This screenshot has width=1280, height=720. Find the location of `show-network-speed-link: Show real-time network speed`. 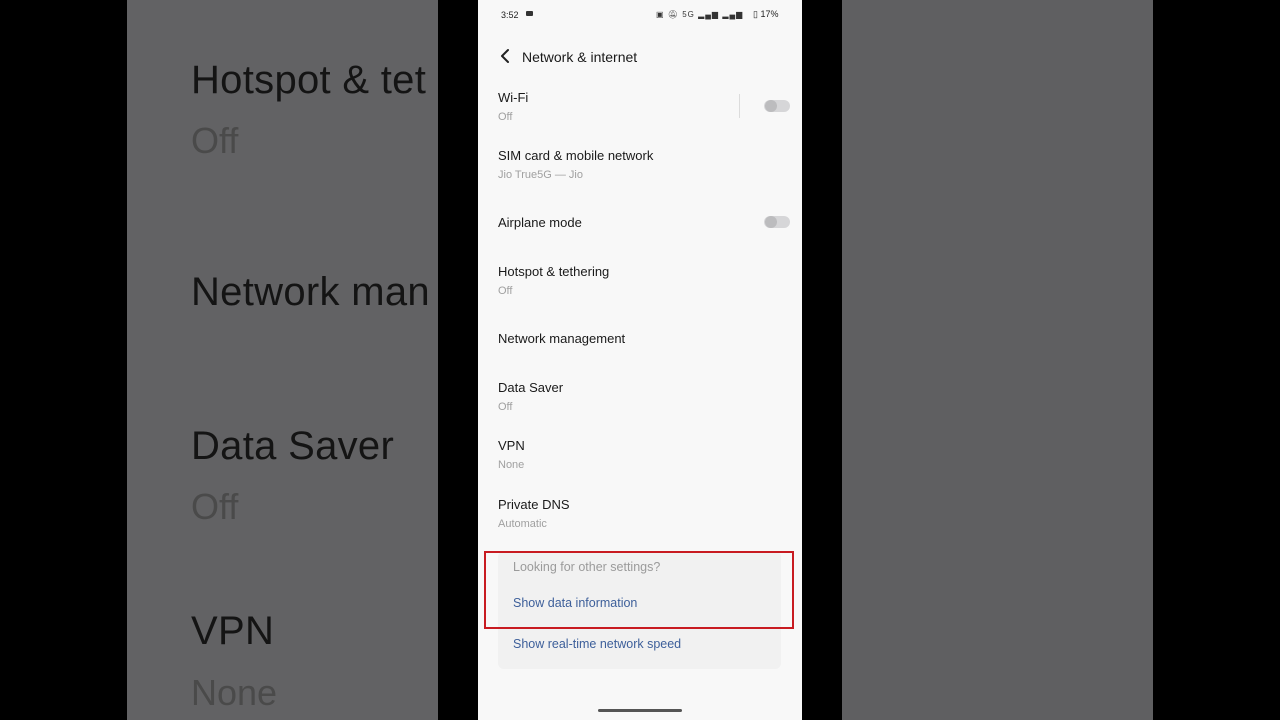

show-network-speed-link: Show real-time network speed is located at coordinates (597, 644).